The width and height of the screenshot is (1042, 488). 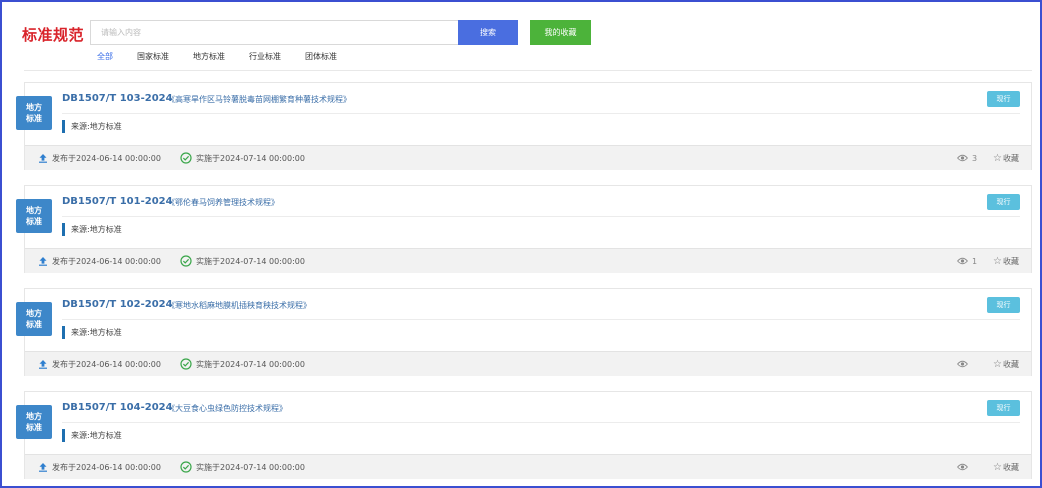 What do you see at coordinates (53, 34) in the screenshot?
I see `site-logo: 标准规范` at bounding box center [53, 34].